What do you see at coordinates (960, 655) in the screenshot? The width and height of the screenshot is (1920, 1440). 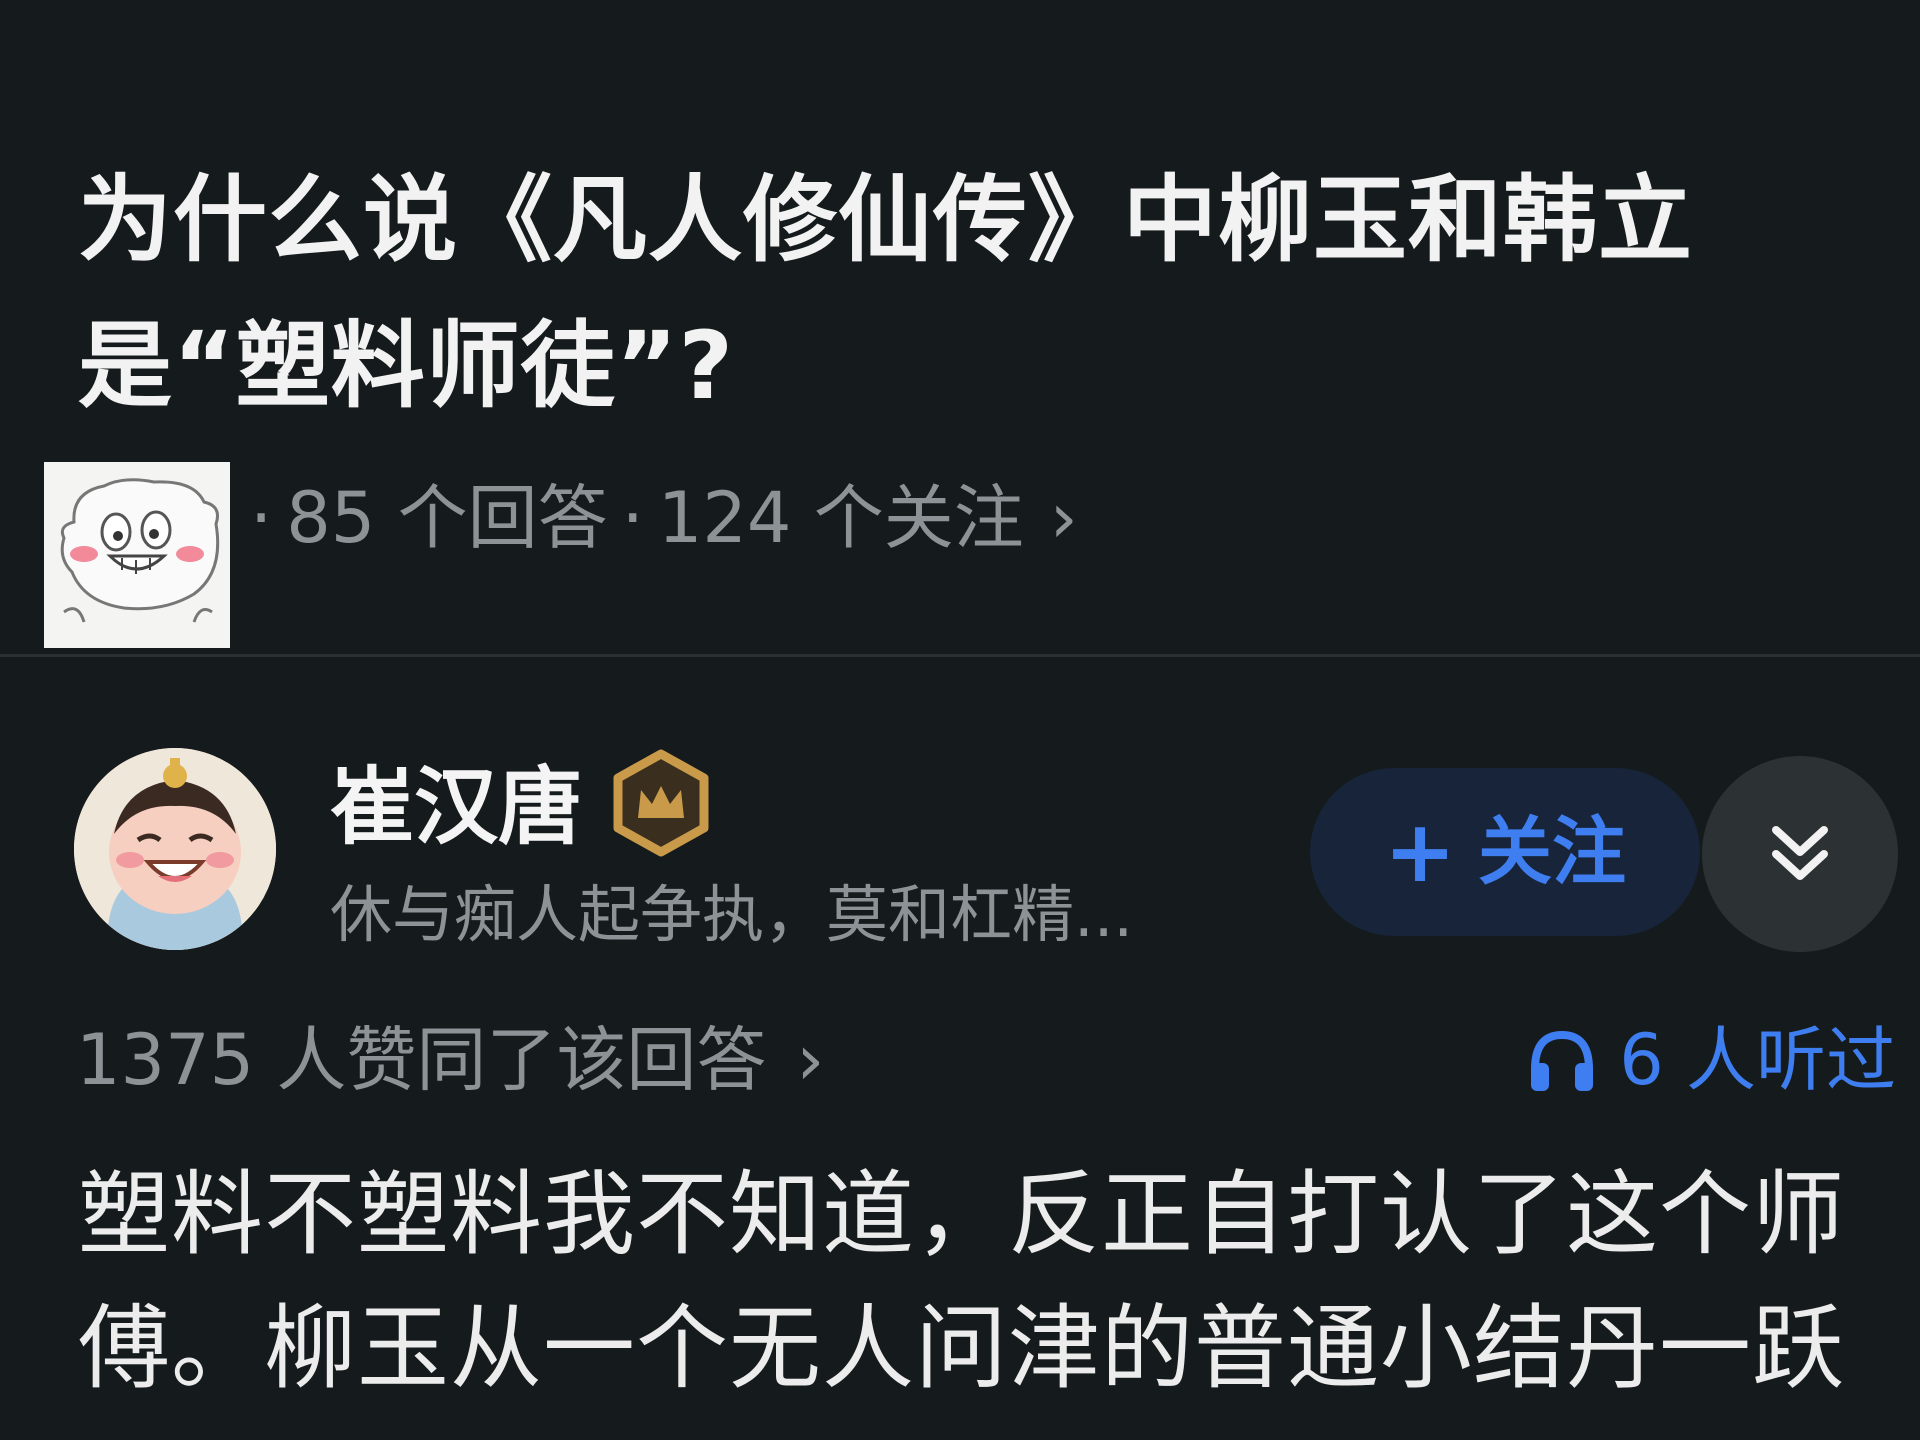 I see `section-divider` at bounding box center [960, 655].